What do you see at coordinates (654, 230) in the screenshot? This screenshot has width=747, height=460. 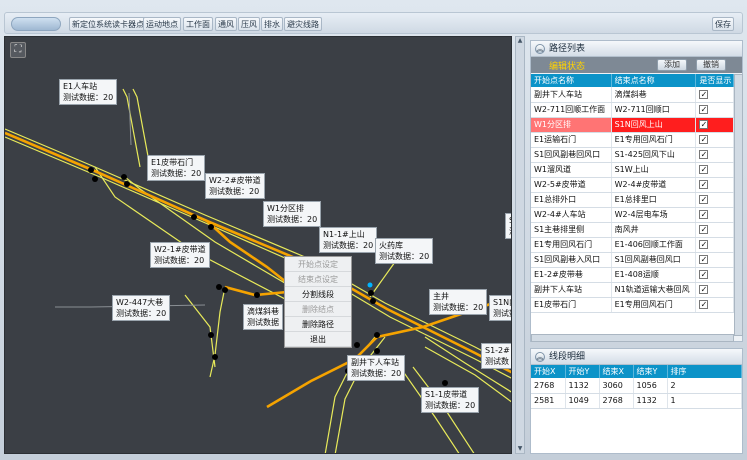 I see `end-point-cell: 南风井` at bounding box center [654, 230].